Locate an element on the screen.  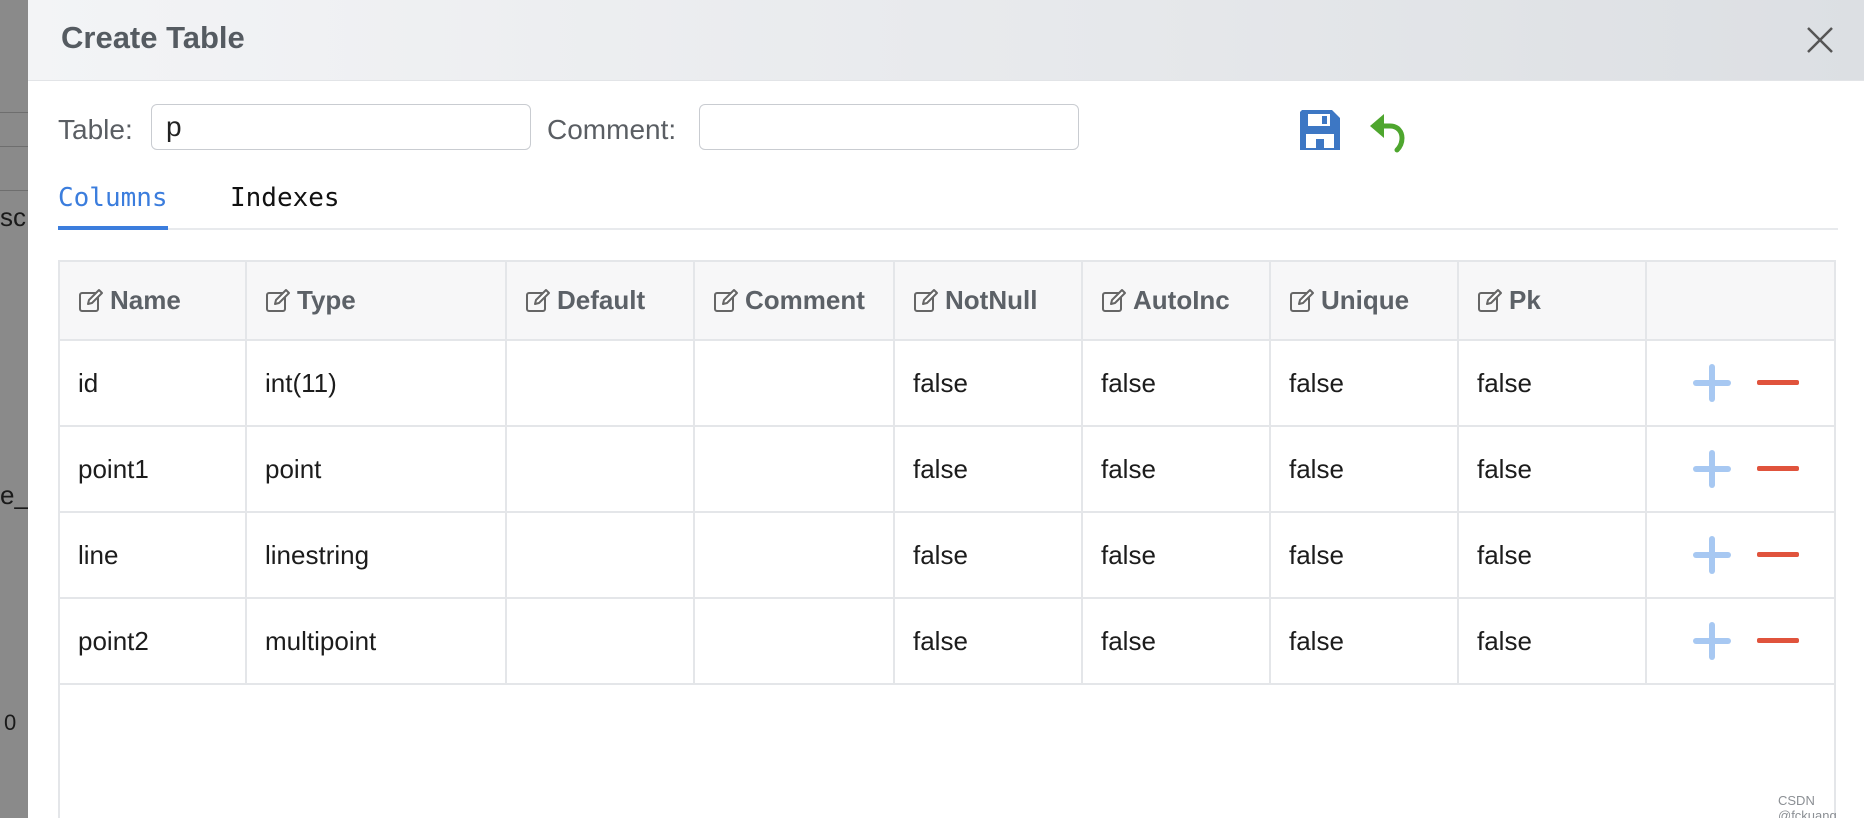
tab-columns: Columns is located at coordinates (113, 204).